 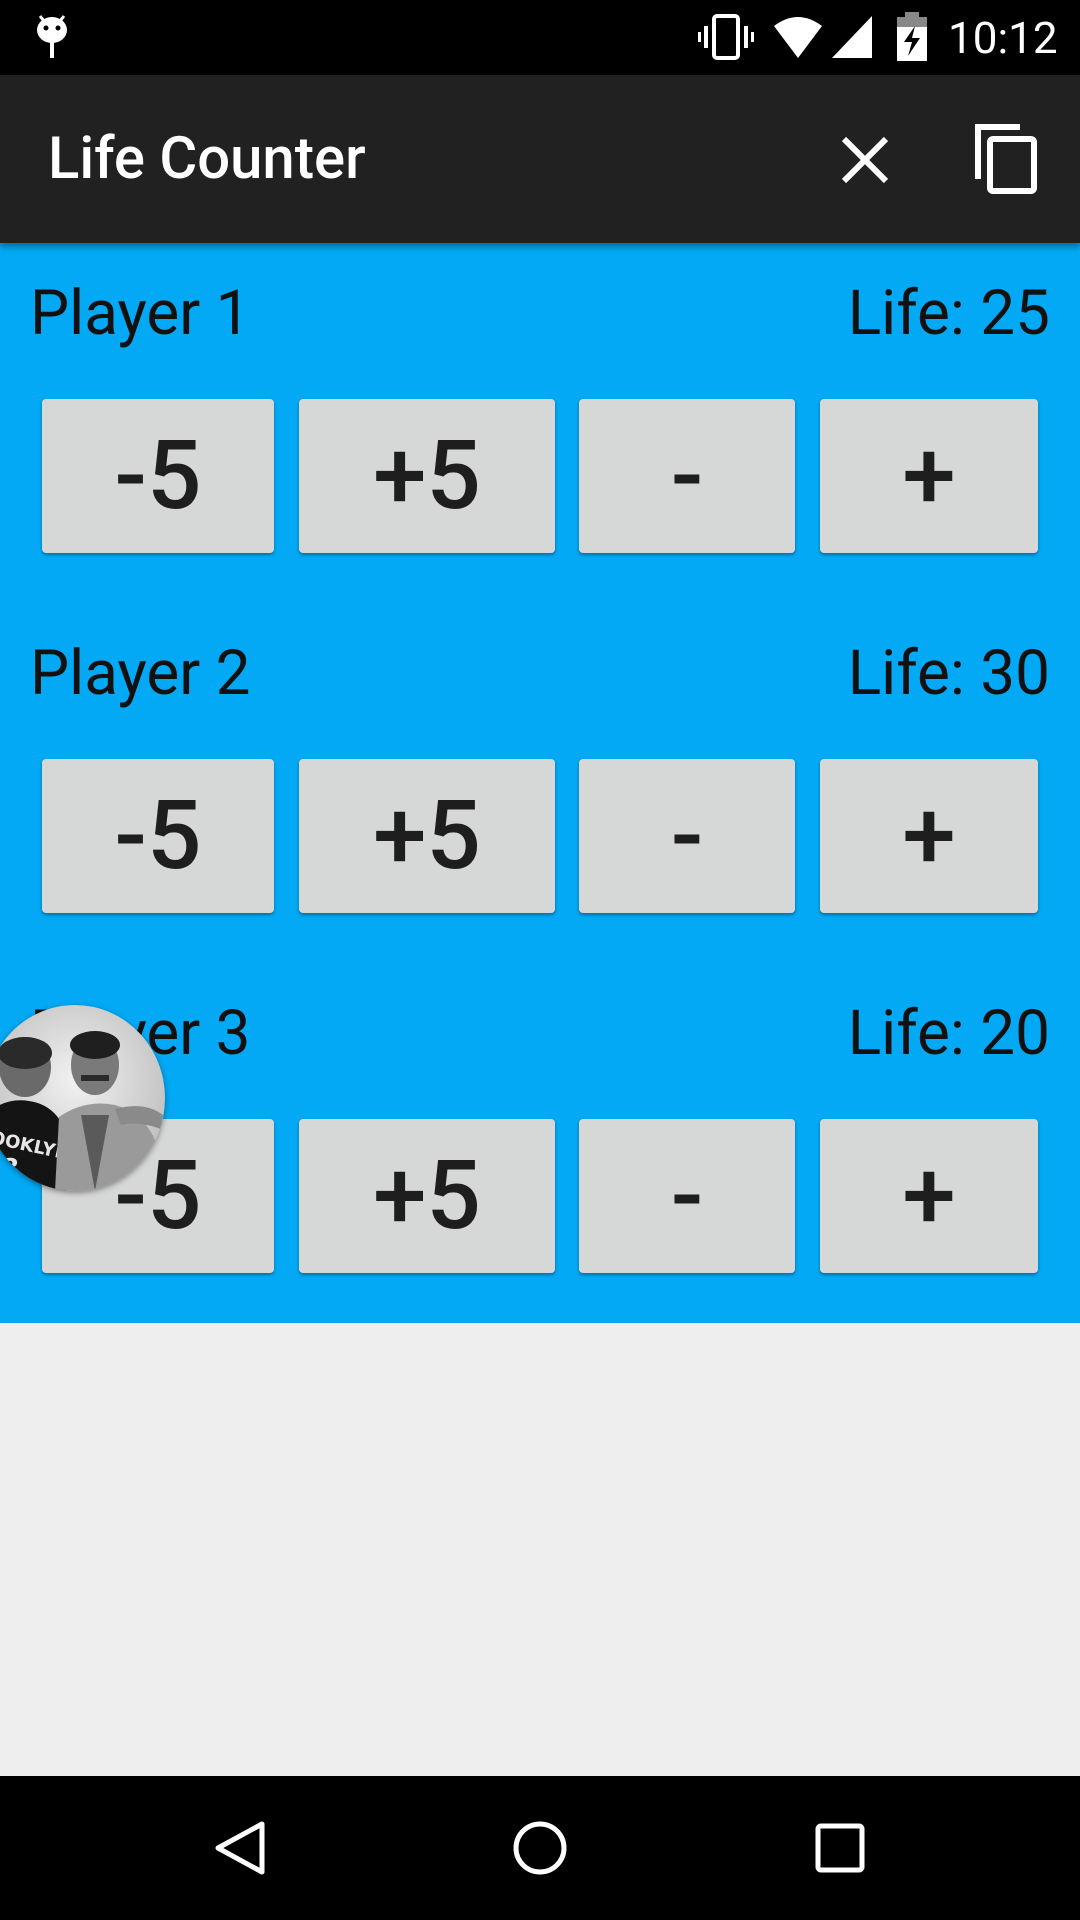 I want to click on battery-charging-icon, so click(x=912, y=39).